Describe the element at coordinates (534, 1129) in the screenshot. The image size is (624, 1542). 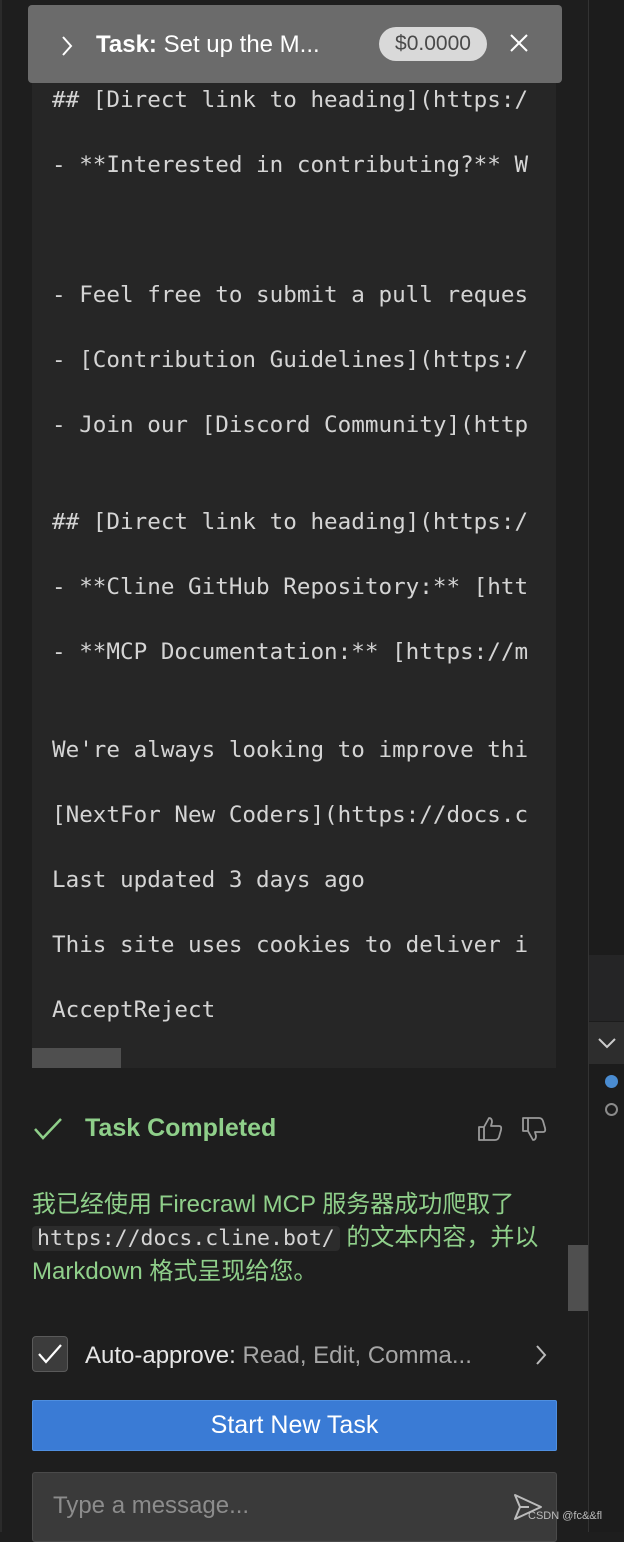
I see `thumbs-down-icon` at that location.